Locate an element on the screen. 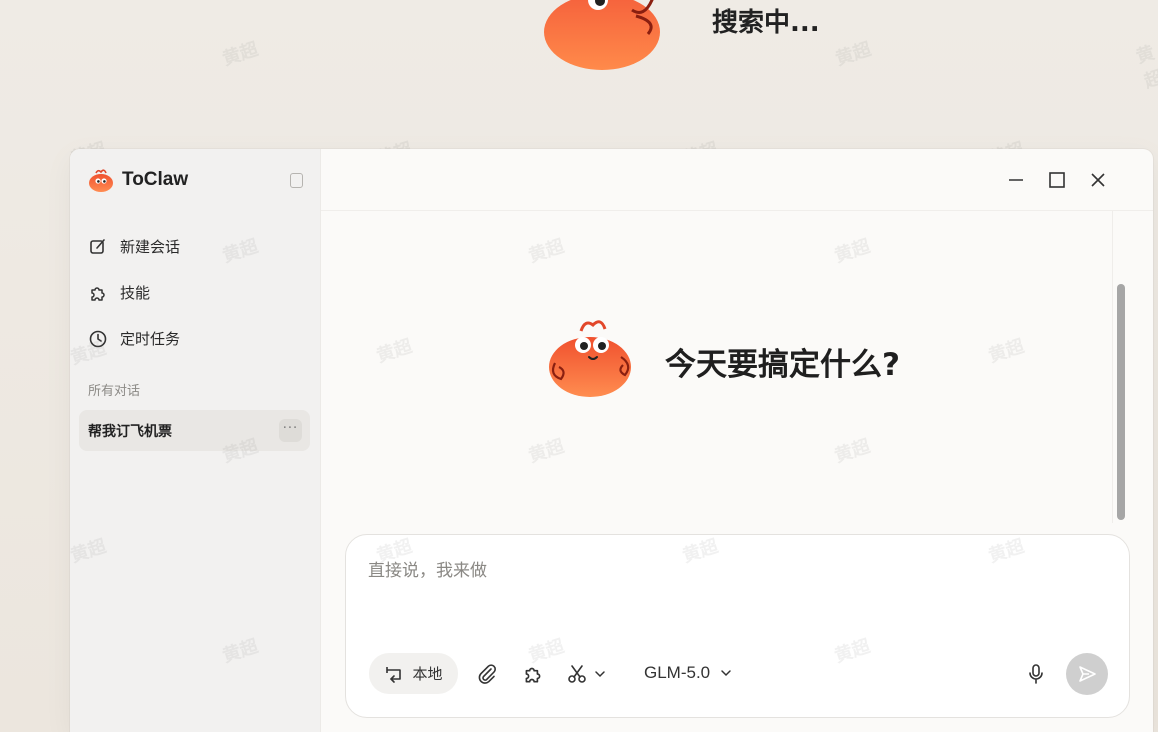 Image resolution: width=1158 pixels, height=732 pixels. local-mode-chip: 本地 is located at coordinates (413, 673).